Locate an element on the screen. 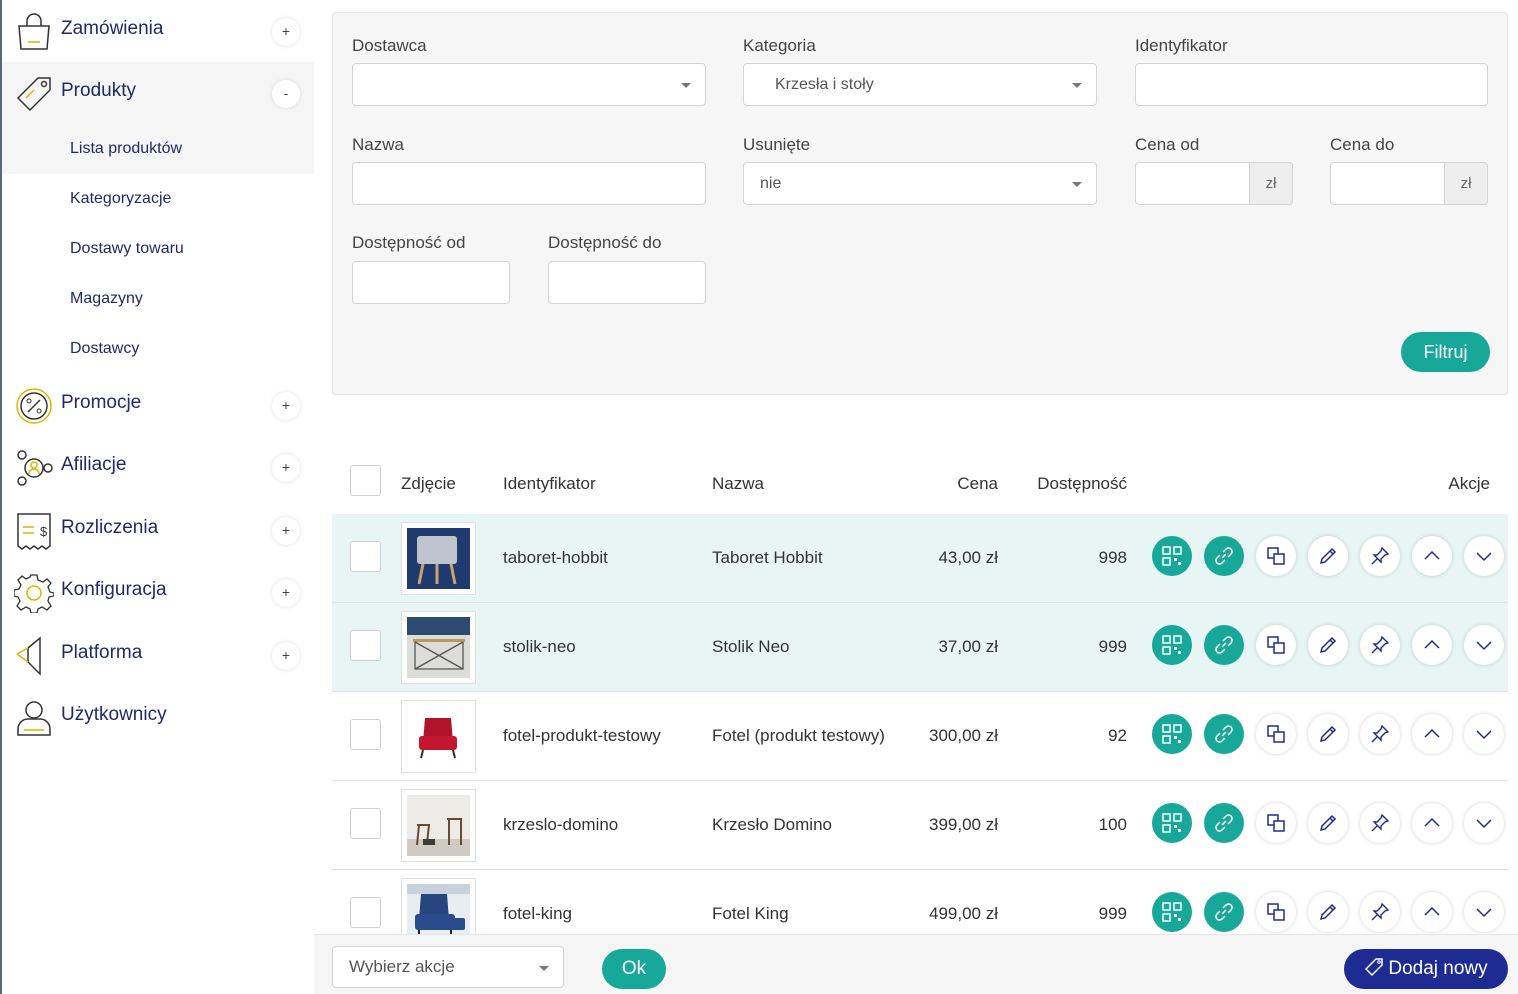  deleted-label: Usunięte is located at coordinates (777, 144).